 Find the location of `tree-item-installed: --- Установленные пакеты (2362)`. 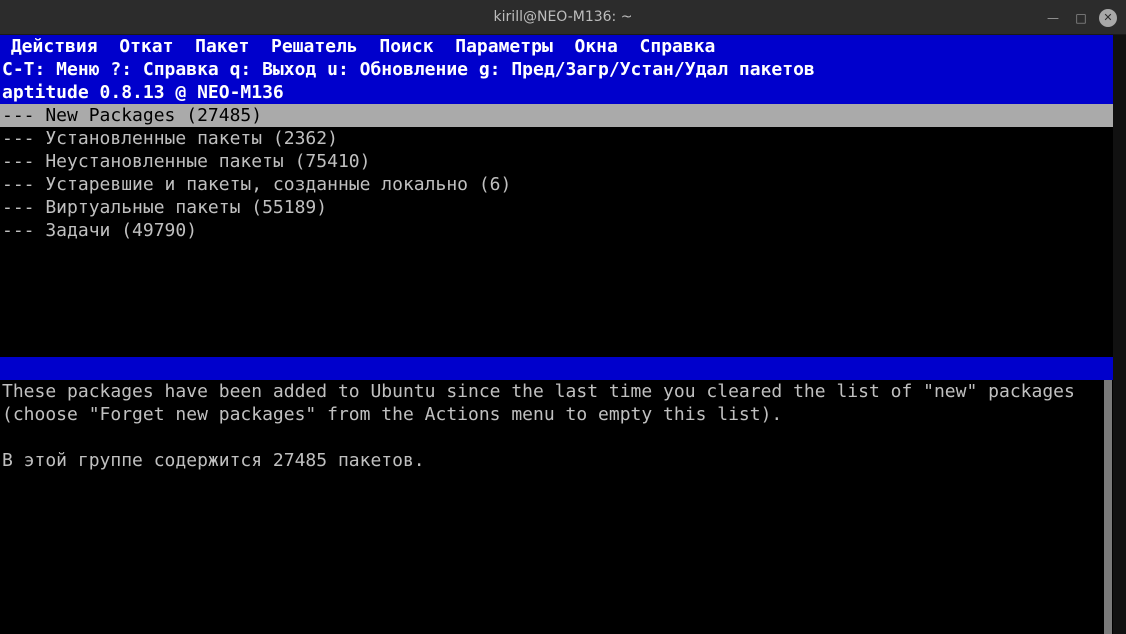

tree-item-installed: --- Установленные пакеты (2362) is located at coordinates (170, 138).